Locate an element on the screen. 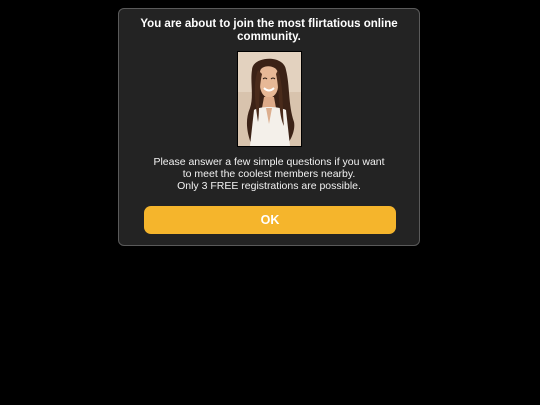  profile-photo is located at coordinates (269, 99).